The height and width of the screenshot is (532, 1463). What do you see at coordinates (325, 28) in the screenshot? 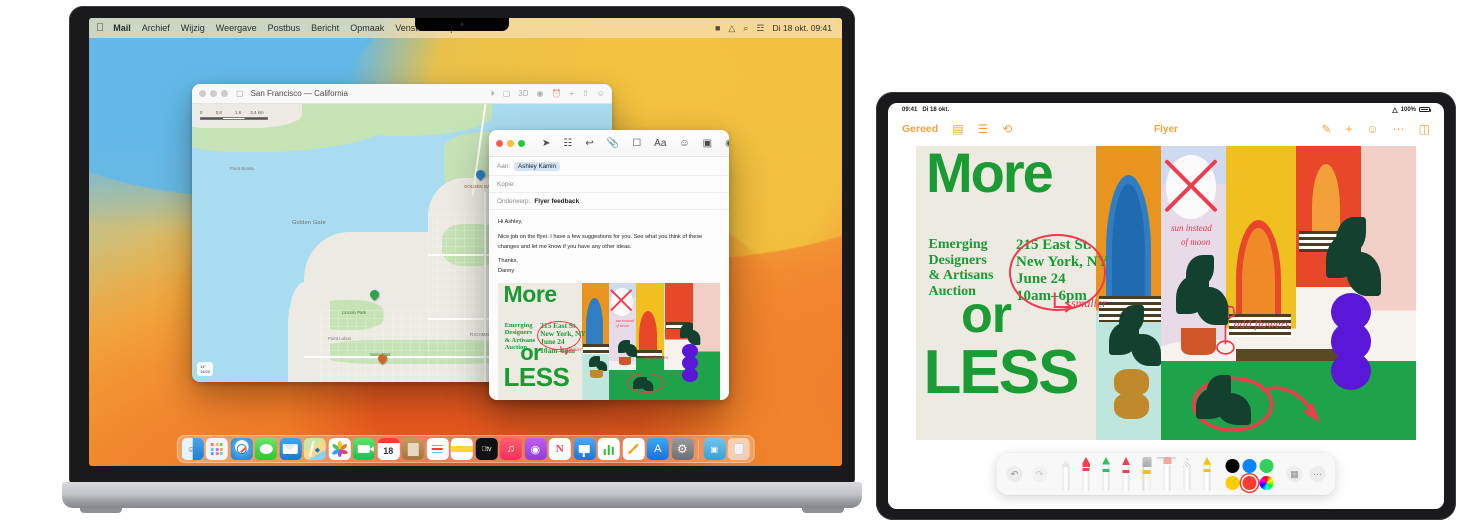
I see `menu-item-bericht: Bericht` at bounding box center [325, 28].